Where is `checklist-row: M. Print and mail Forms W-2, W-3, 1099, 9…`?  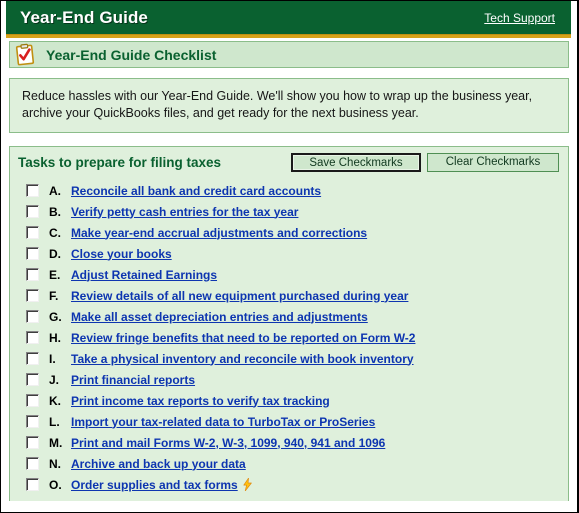
checklist-row: M. Print and mail Forms W-2, W-3, 1099, 9… is located at coordinates (289, 442).